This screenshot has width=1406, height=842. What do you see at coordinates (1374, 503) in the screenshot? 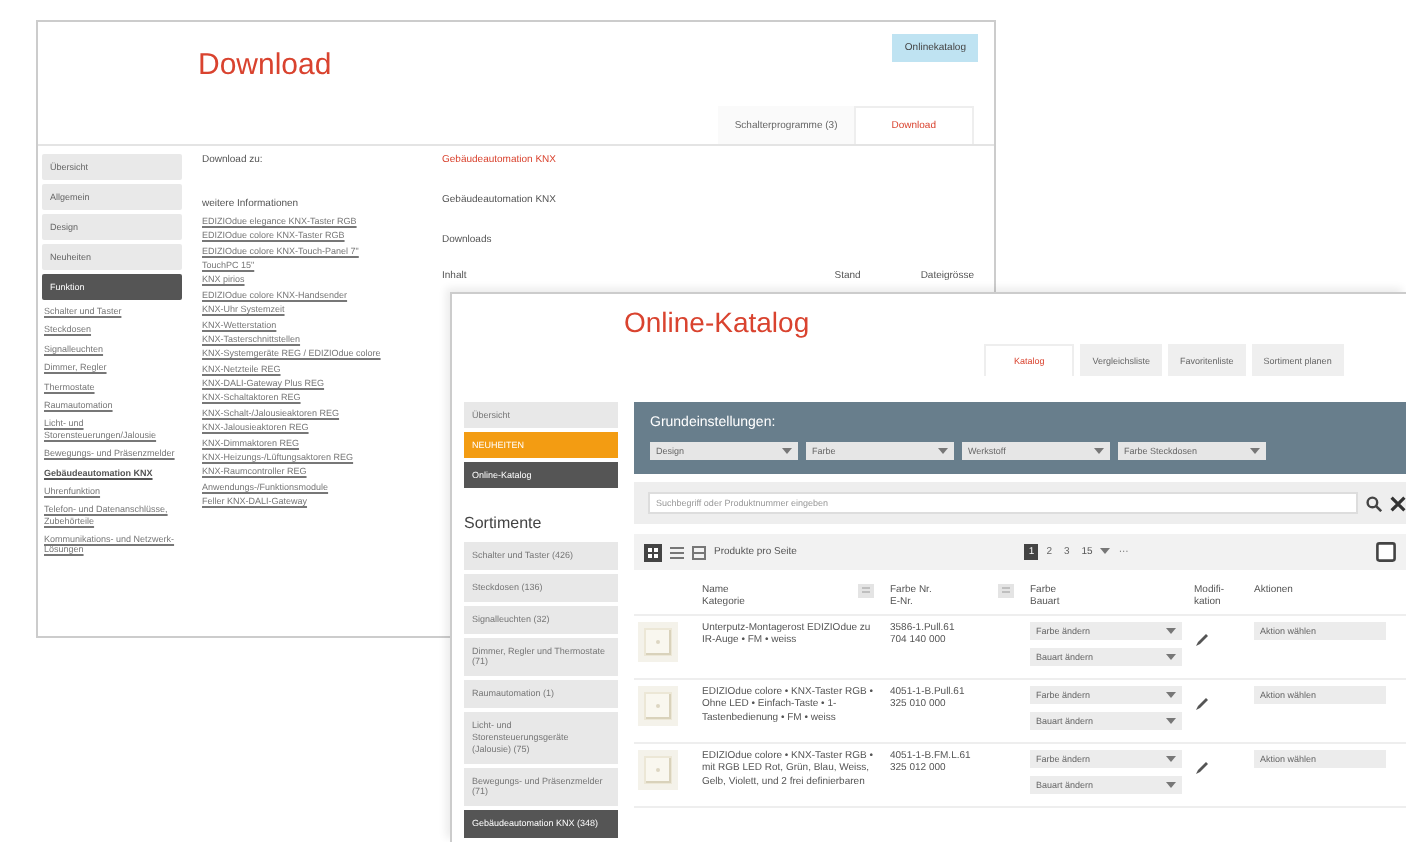
I see `search-icon` at bounding box center [1374, 503].